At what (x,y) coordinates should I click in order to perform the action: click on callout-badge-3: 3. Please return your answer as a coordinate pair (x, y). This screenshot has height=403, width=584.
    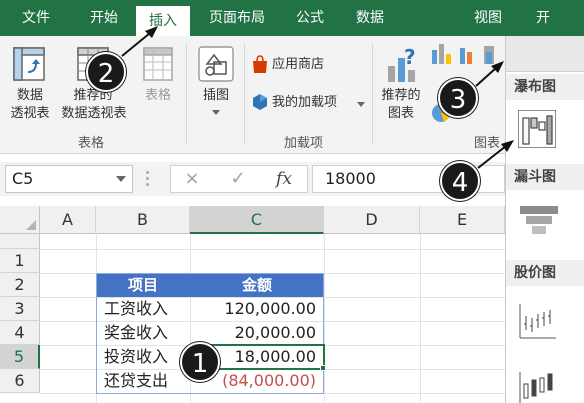
    Looking at the image, I should click on (458, 98).